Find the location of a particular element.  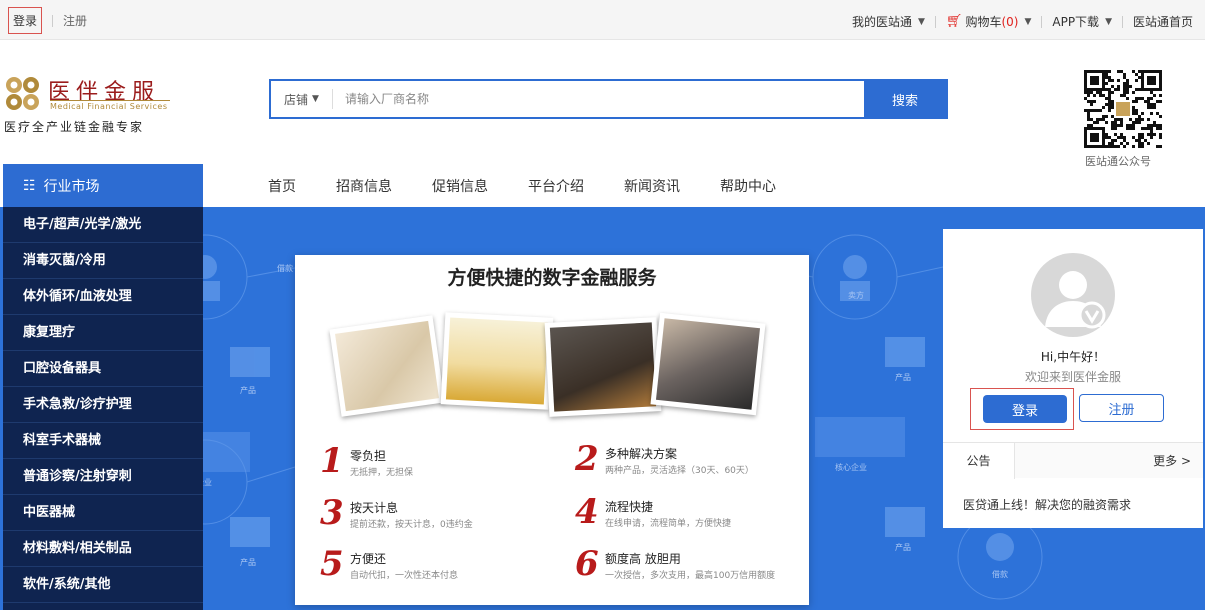

logo-english: Medical Financial Services is located at coordinates (109, 106).